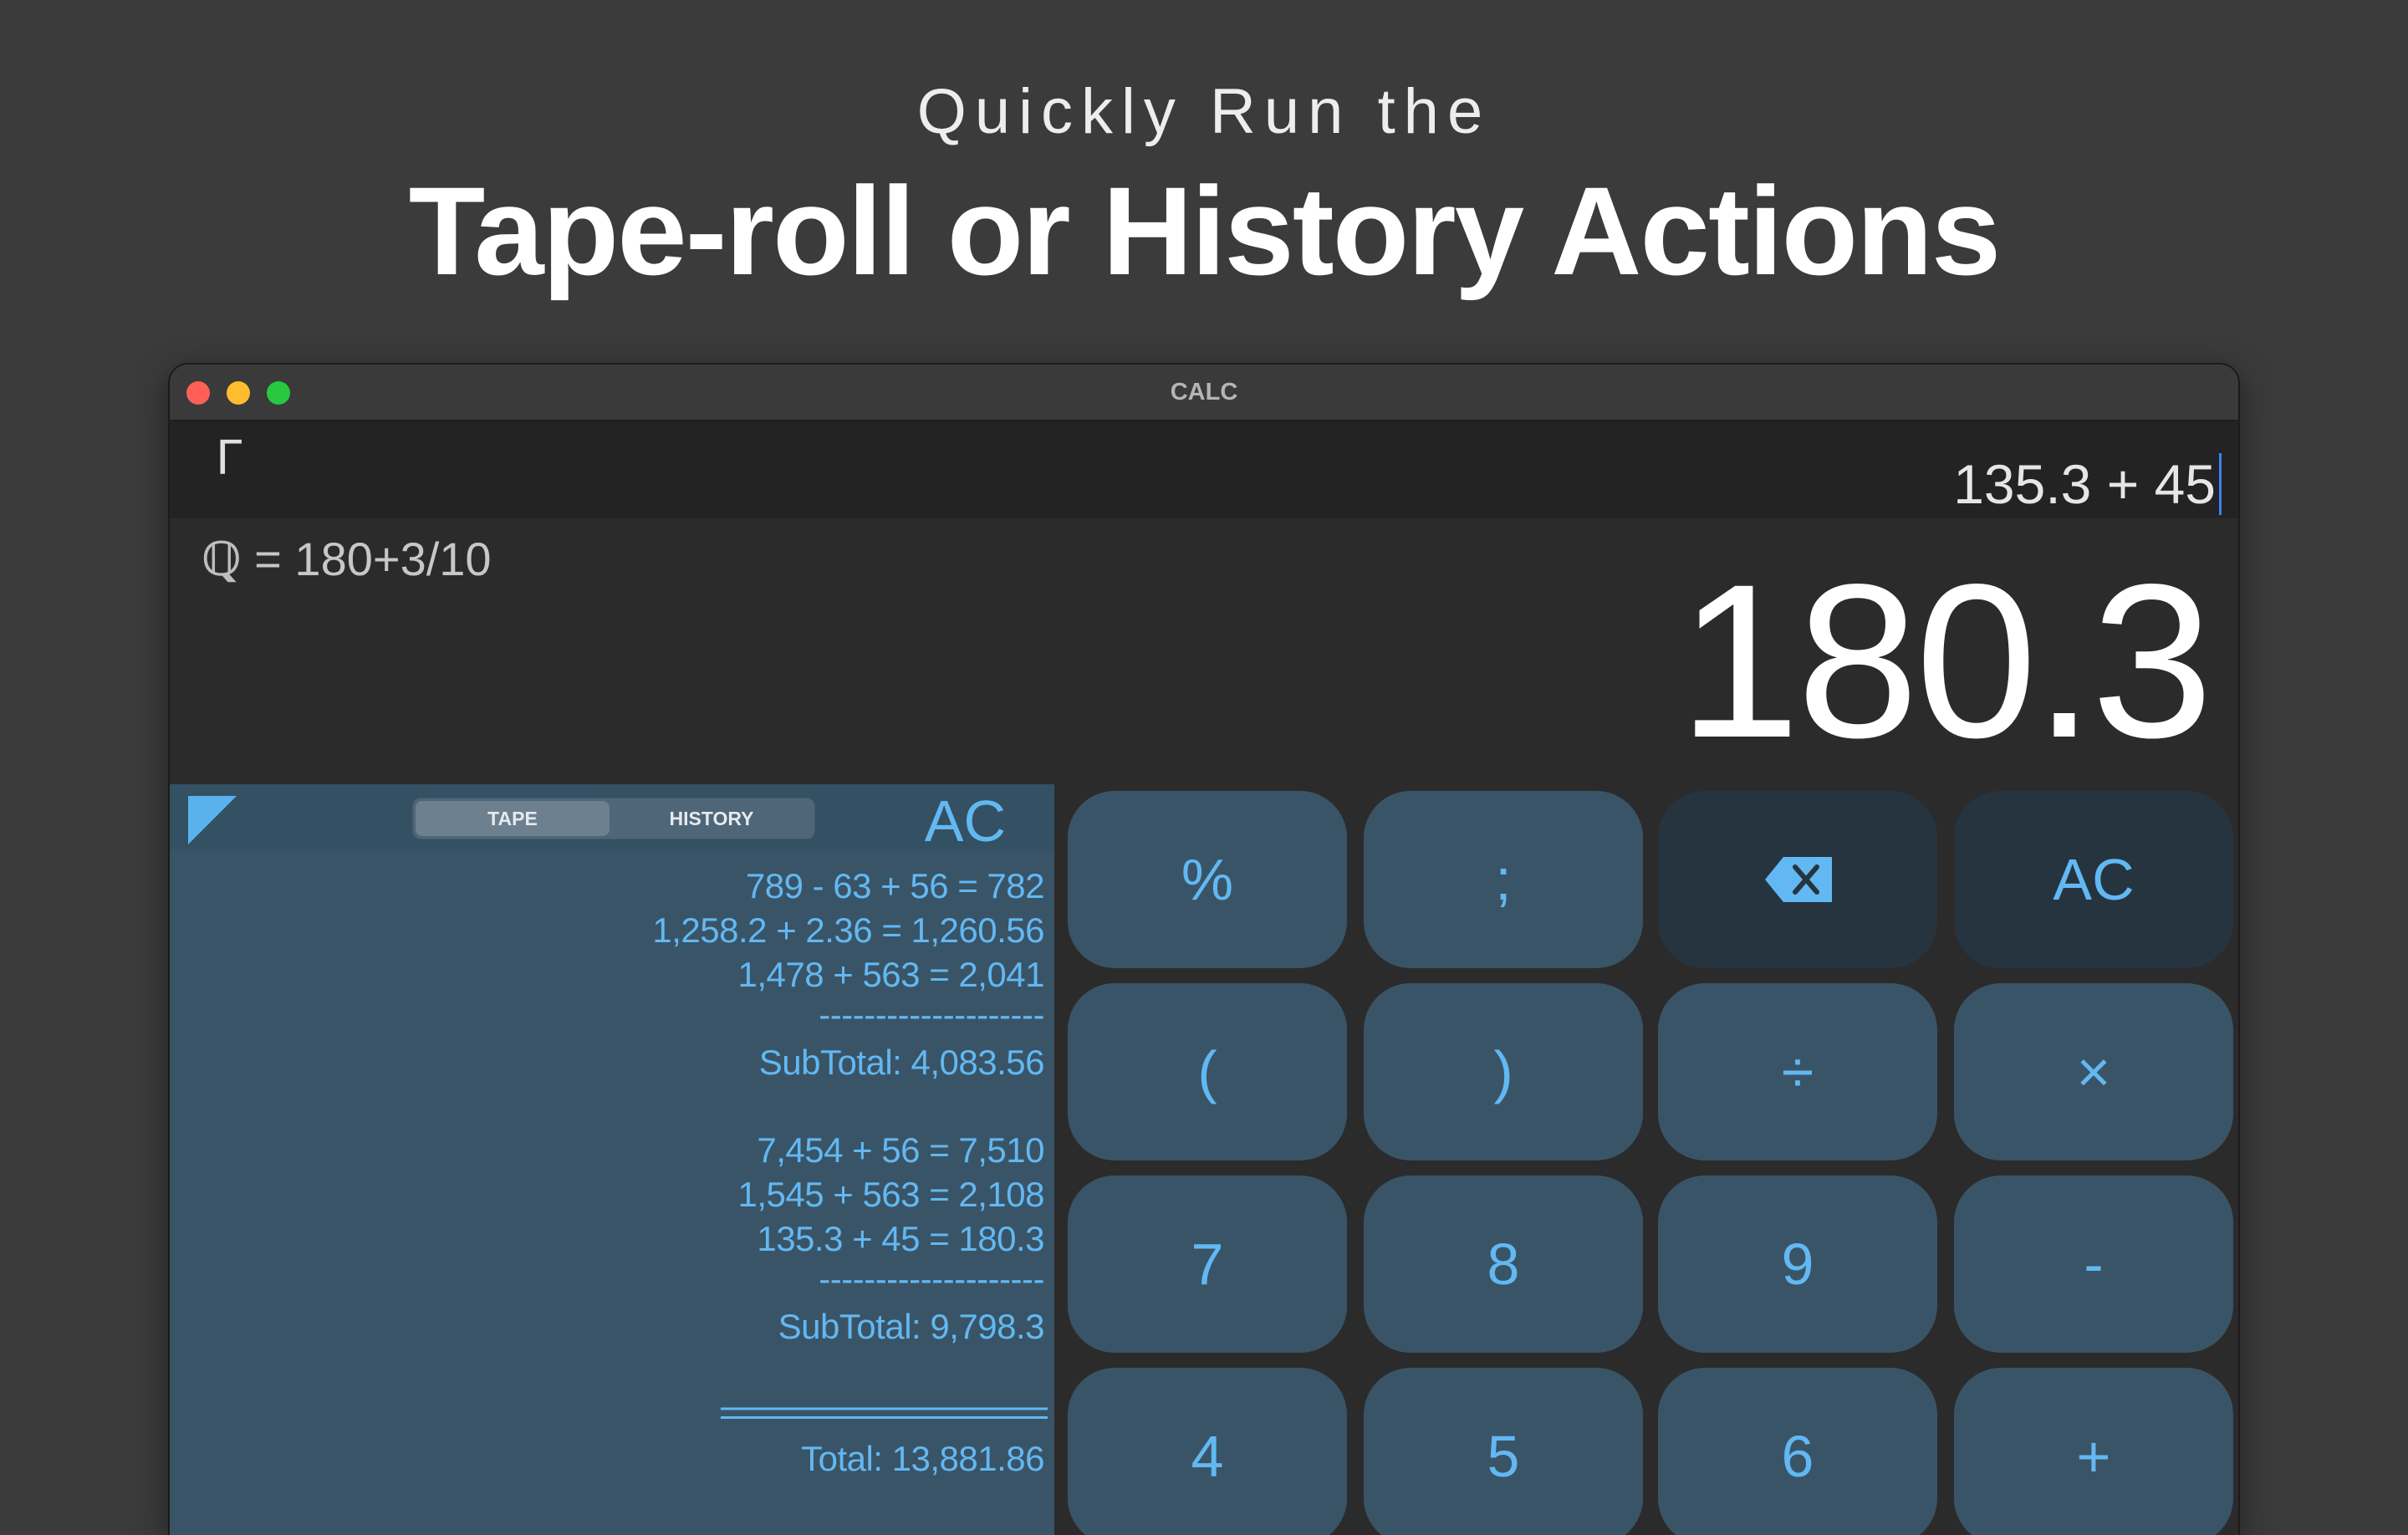 This screenshot has width=2408, height=1535. I want to click on tape-history-switch: TAPE HISTORY, so click(614, 818).